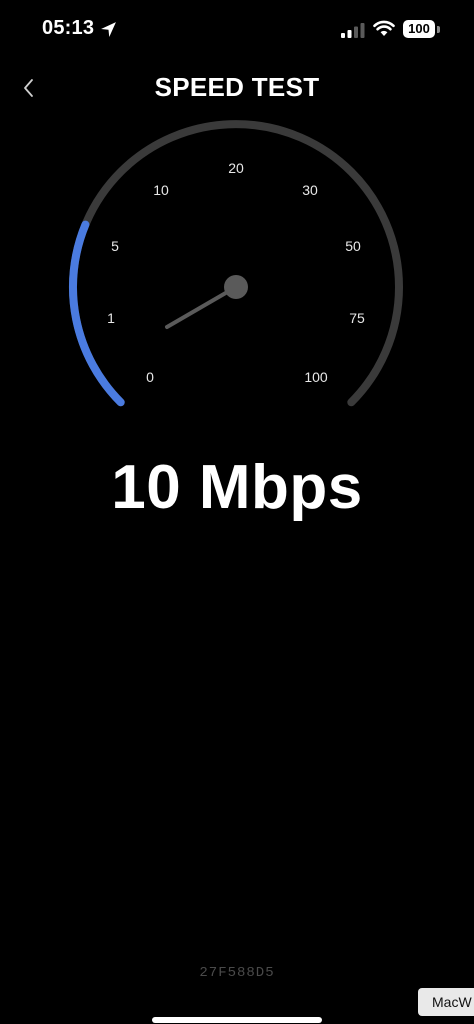 The image size is (474, 1024). I want to click on tick-label-100: 100, so click(316, 377).